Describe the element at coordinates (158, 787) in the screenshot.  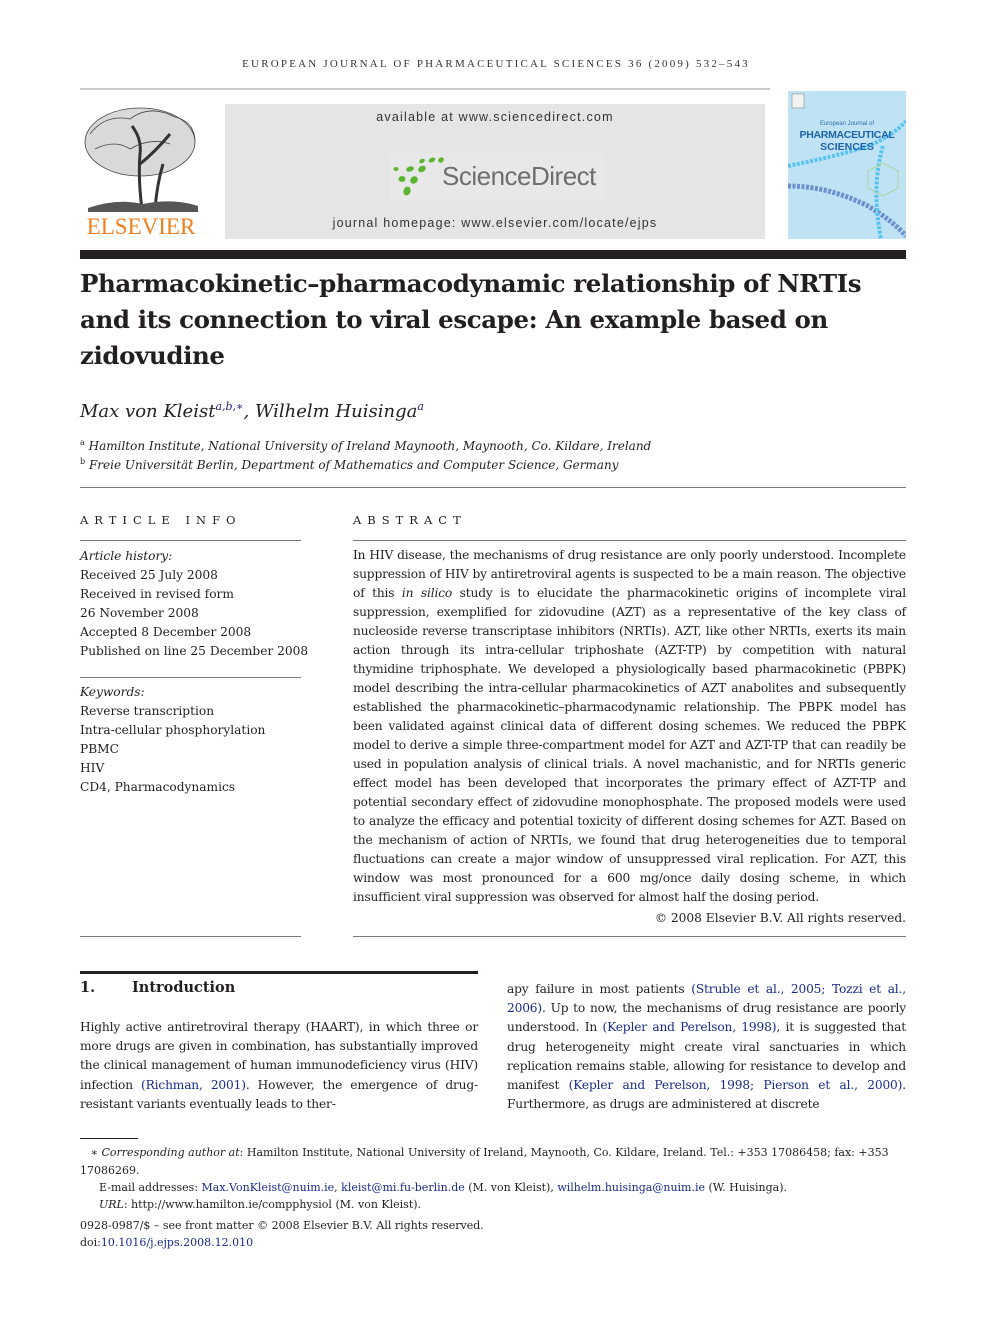
I see `keyword: CD4, Pharmacodynamics` at that location.